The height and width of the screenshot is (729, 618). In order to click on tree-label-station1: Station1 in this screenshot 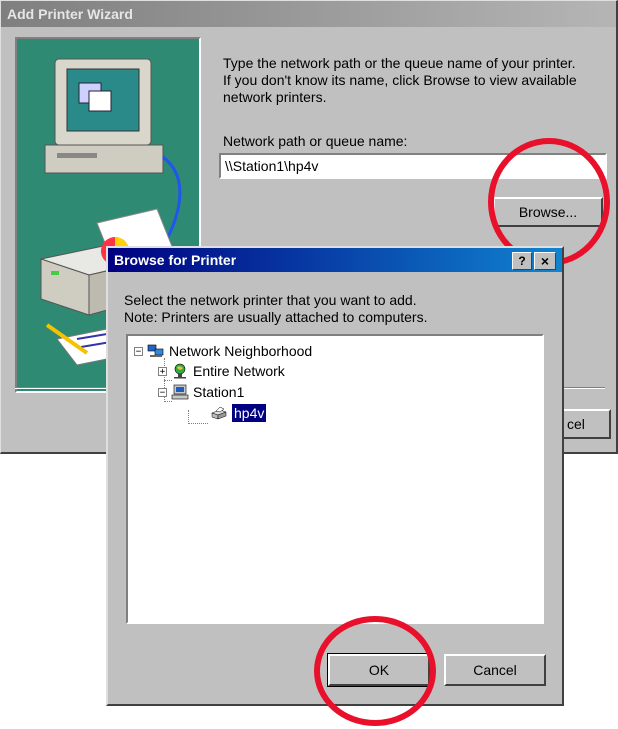, I will do `click(219, 392)`.